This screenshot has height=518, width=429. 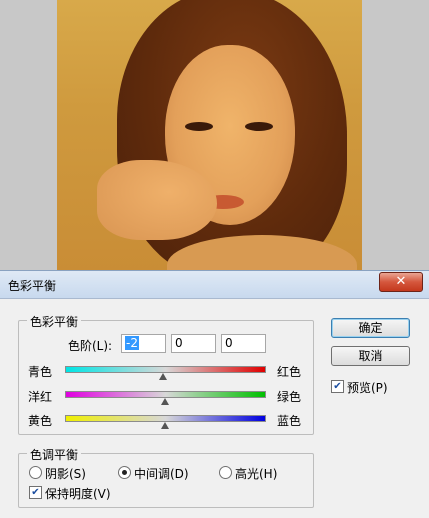 What do you see at coordinates (367, 387) in the screenshot?
I see `preview-label: 预览(P)` at bounding box center [367, 387].